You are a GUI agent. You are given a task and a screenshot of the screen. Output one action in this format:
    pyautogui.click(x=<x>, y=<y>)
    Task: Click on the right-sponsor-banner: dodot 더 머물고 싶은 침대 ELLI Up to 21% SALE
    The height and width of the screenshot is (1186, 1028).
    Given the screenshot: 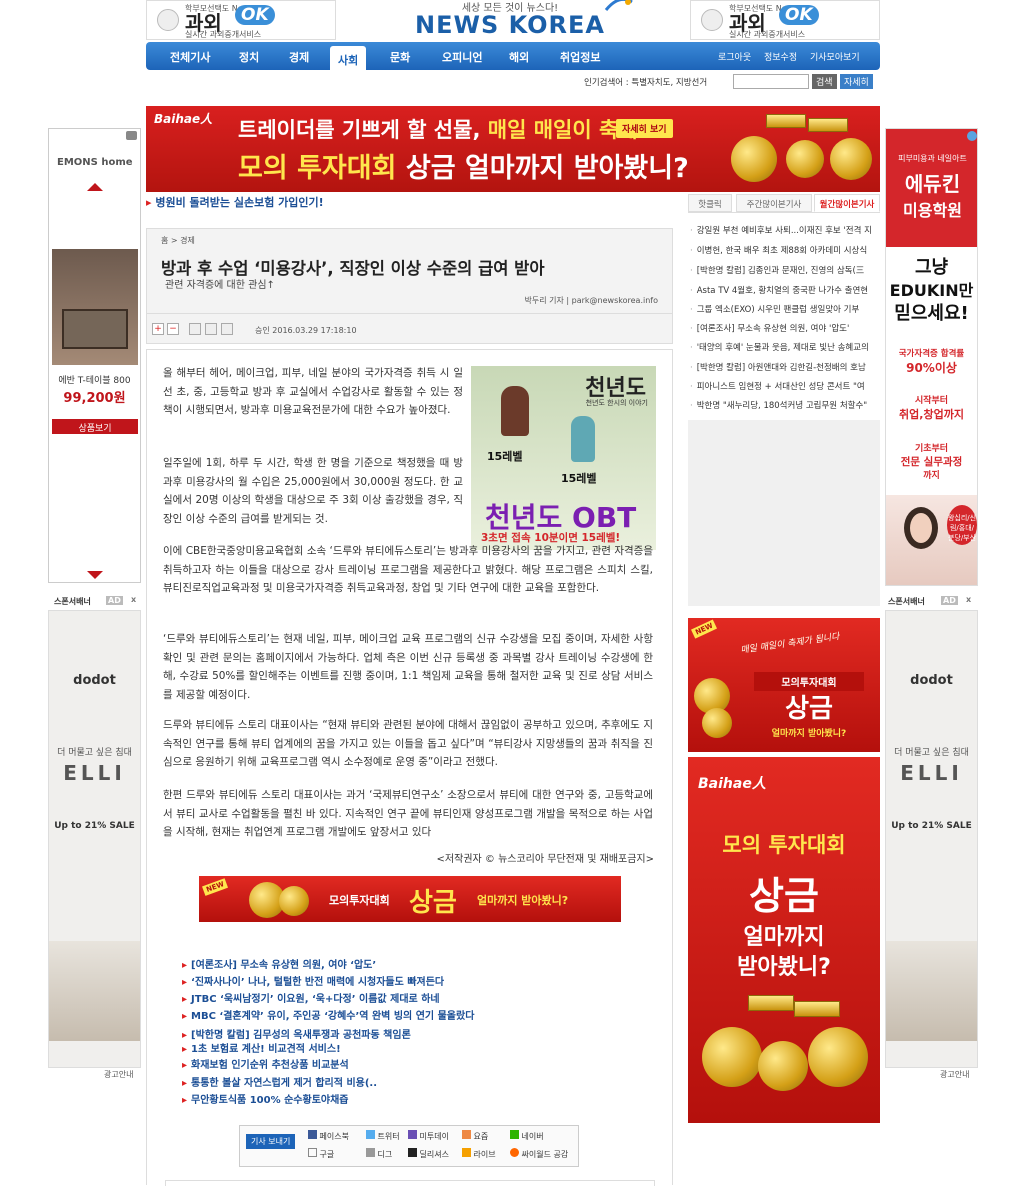 What is the action you would take?
    pyautogui.click(x=931, y=839)
    